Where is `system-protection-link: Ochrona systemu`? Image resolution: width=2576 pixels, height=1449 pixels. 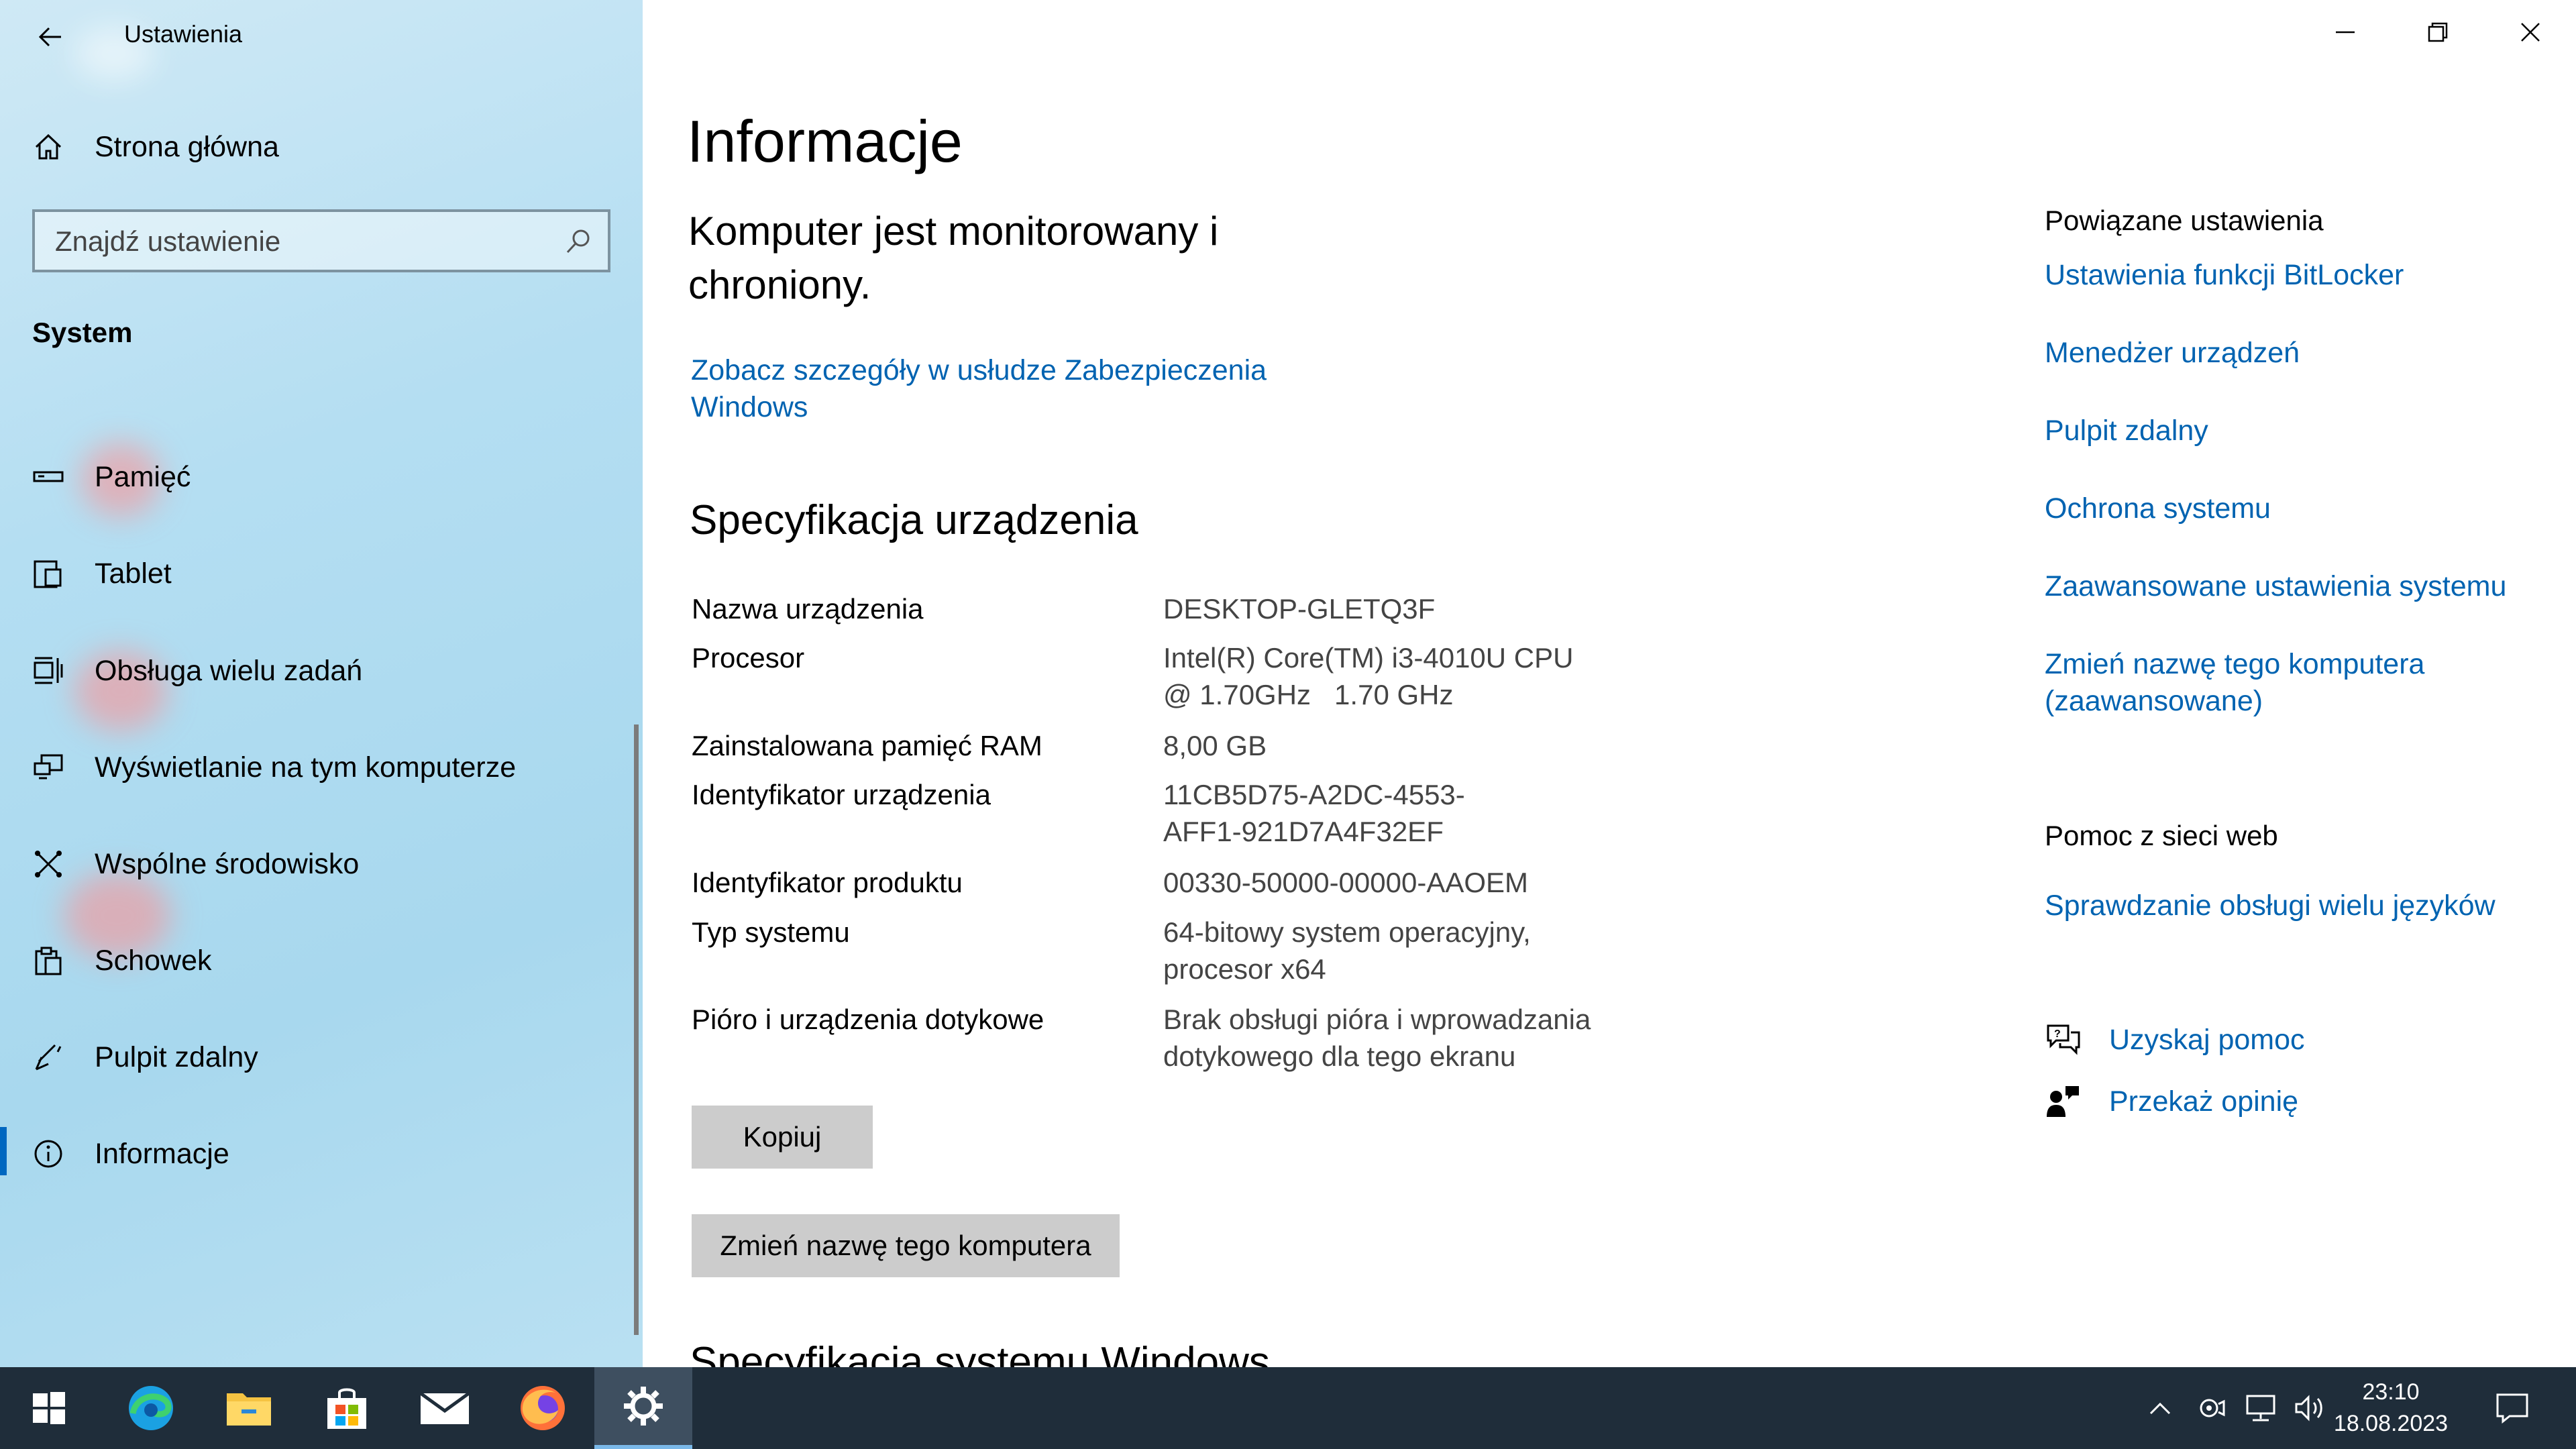
system-protection-link: Ochrona systemu is located at coordinates (2300, 508).